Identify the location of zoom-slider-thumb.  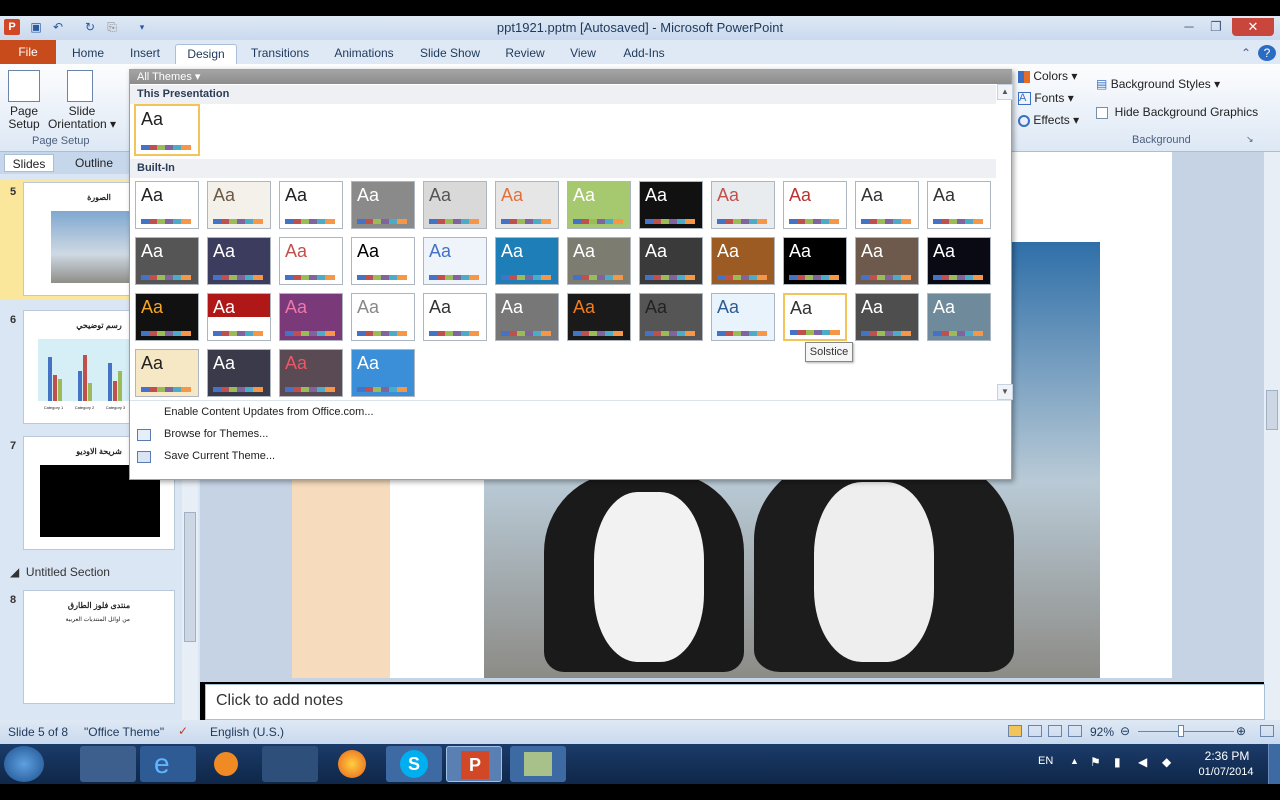
(1181, 731).